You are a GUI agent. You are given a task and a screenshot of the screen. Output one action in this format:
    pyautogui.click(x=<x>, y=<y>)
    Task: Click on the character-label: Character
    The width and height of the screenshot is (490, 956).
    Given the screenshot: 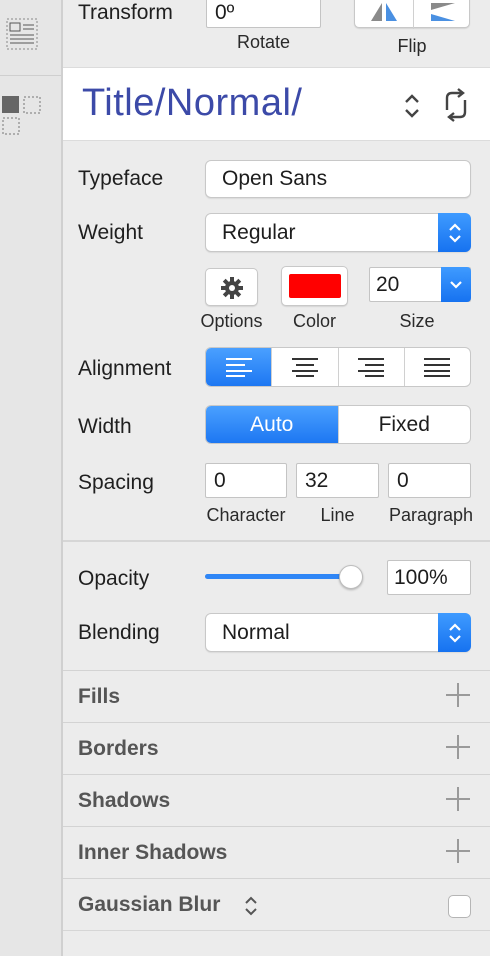 What is the action you would take?
    pyautogui.click(x=246, y=515)
    